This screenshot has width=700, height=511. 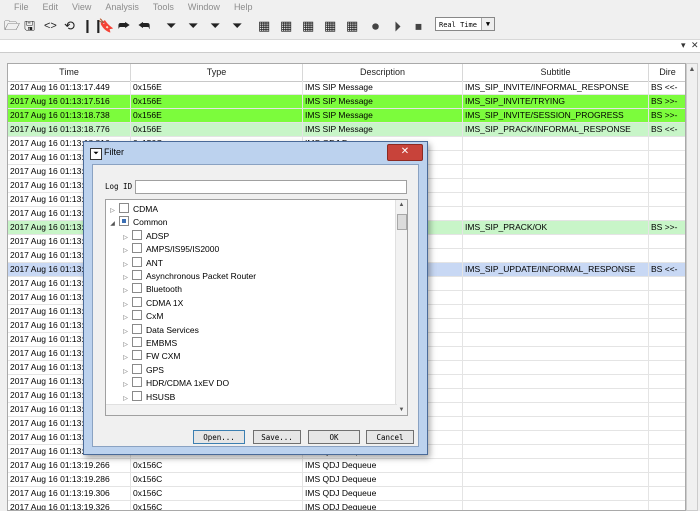 I want to click on tree-horizontal-scrollbar, so click(x=251, y=409).